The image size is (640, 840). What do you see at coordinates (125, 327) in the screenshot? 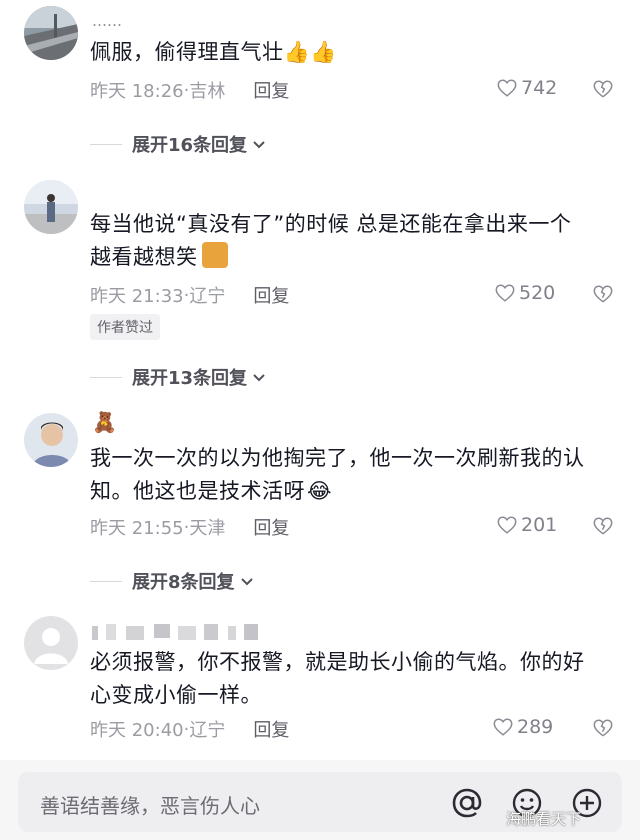
I see `author-liked-badge: 作者赞过` at bounding box center [125, 327].